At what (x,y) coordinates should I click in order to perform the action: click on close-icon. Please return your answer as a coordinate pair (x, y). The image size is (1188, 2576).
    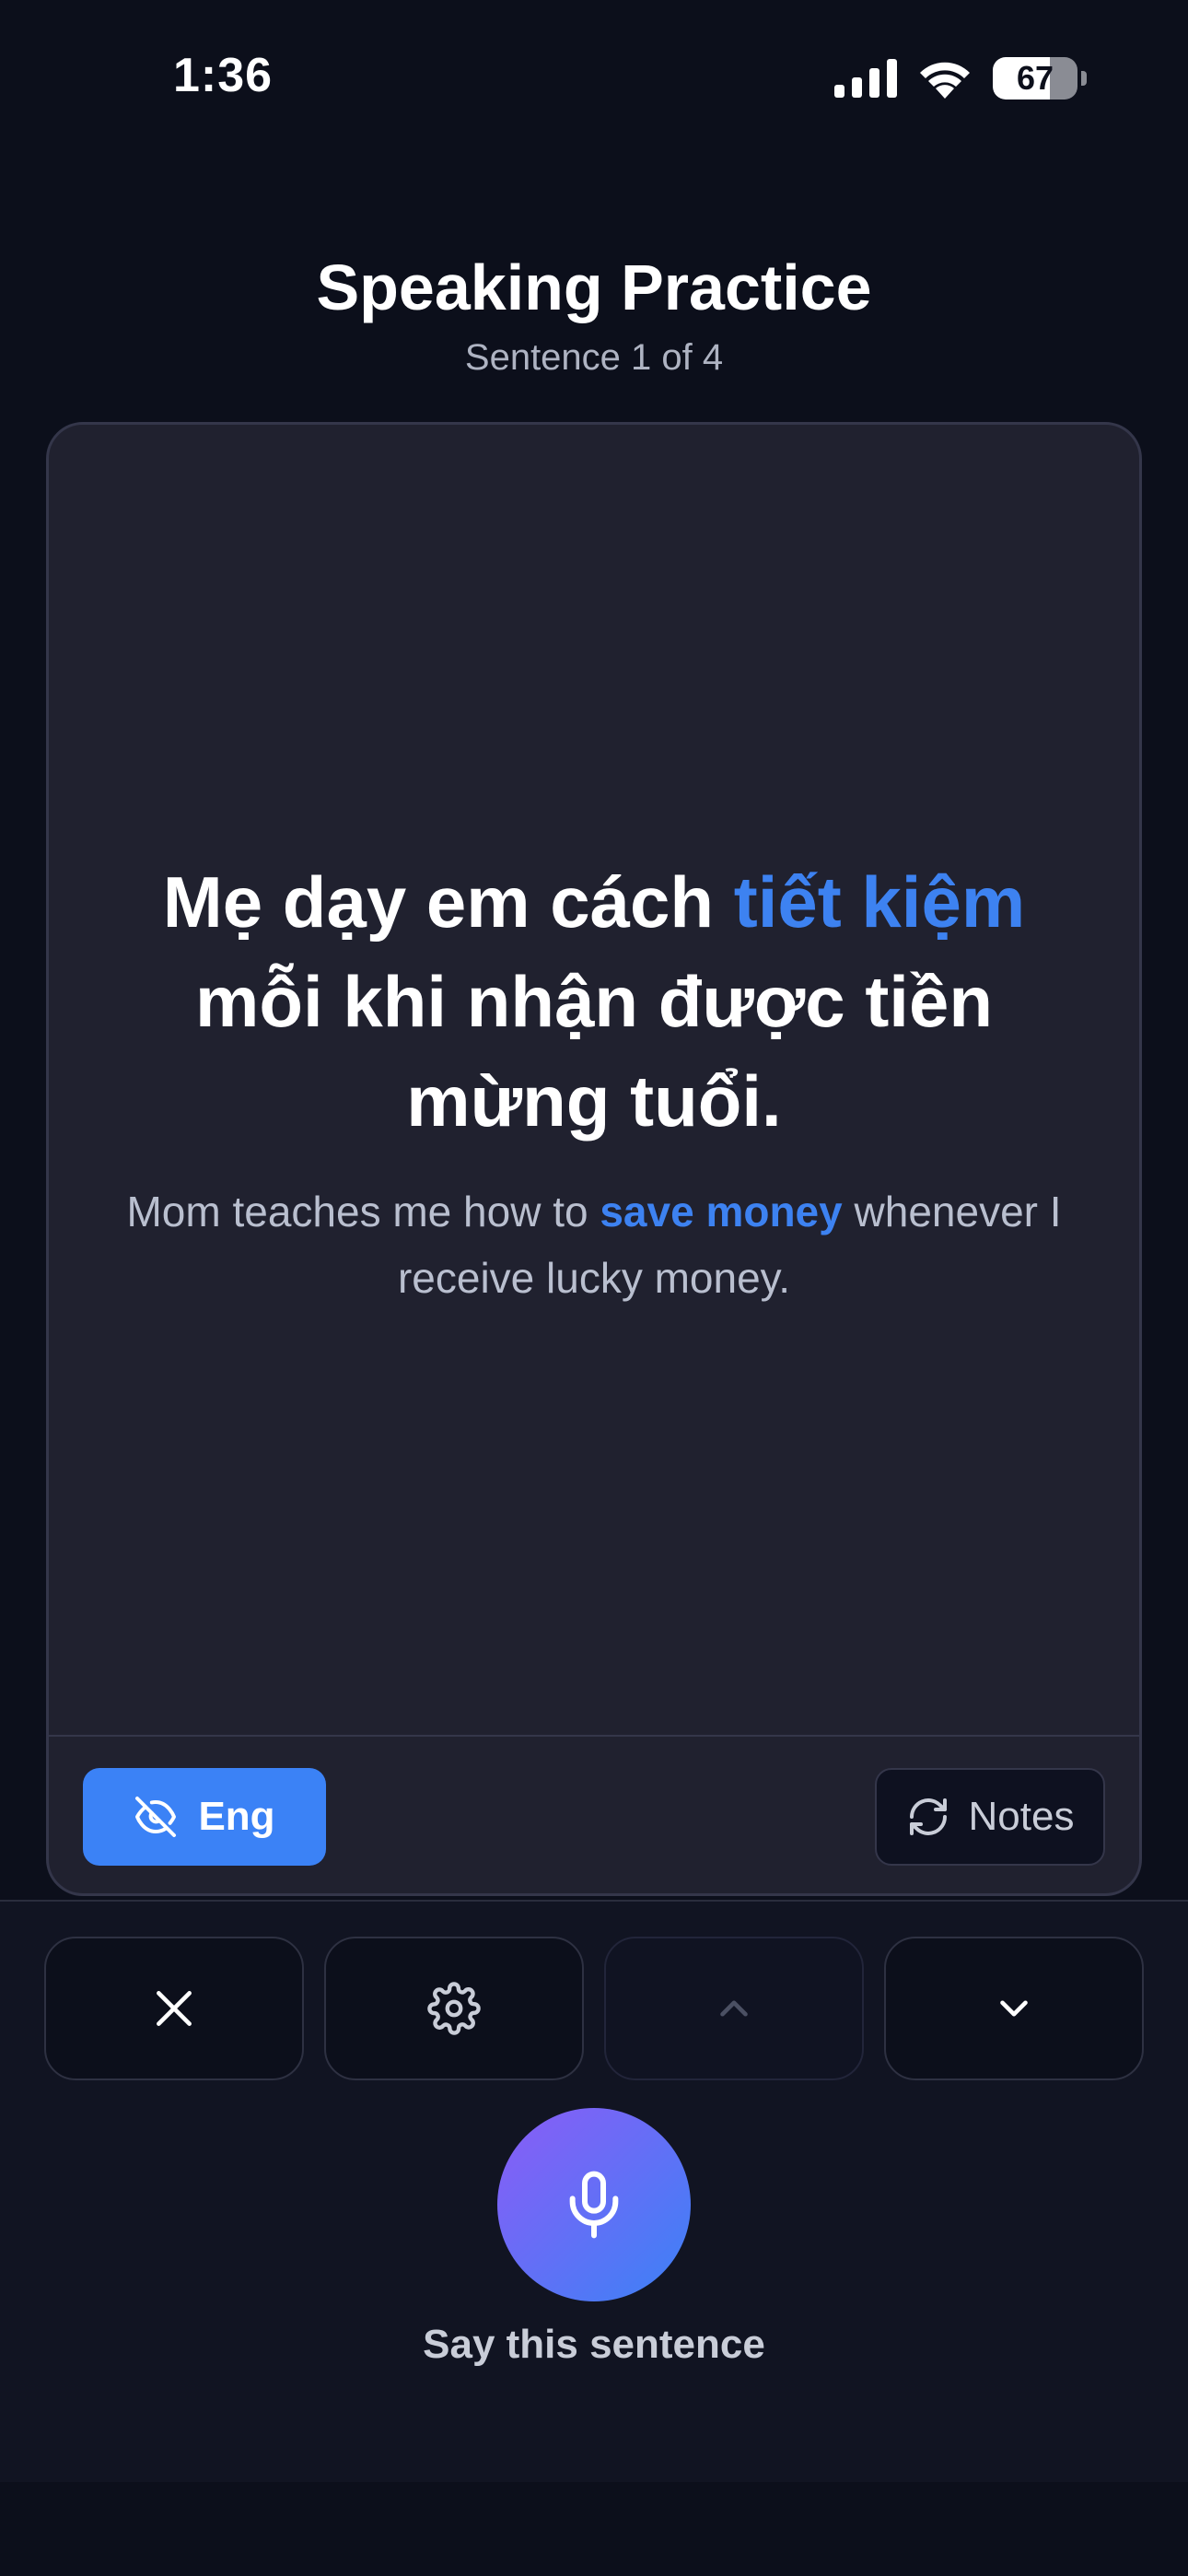
    Looking at the image, I should click on (174, 2008).